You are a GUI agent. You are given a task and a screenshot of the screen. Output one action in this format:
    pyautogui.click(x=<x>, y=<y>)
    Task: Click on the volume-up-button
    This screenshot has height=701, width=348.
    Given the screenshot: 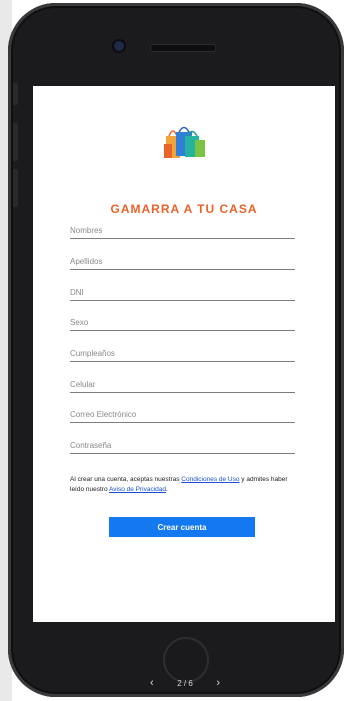 What is the action you would take?
    pyautogui.click(x=15, y=142)
    